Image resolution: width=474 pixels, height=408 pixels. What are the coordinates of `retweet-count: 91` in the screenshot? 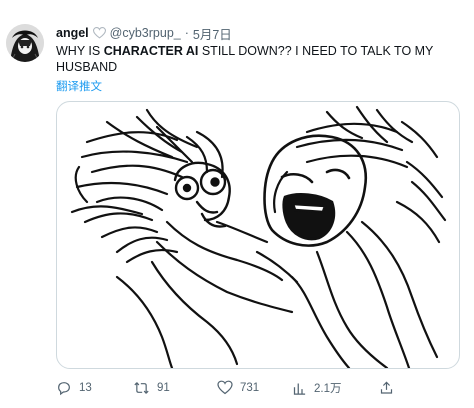 It's located at (163, 388).